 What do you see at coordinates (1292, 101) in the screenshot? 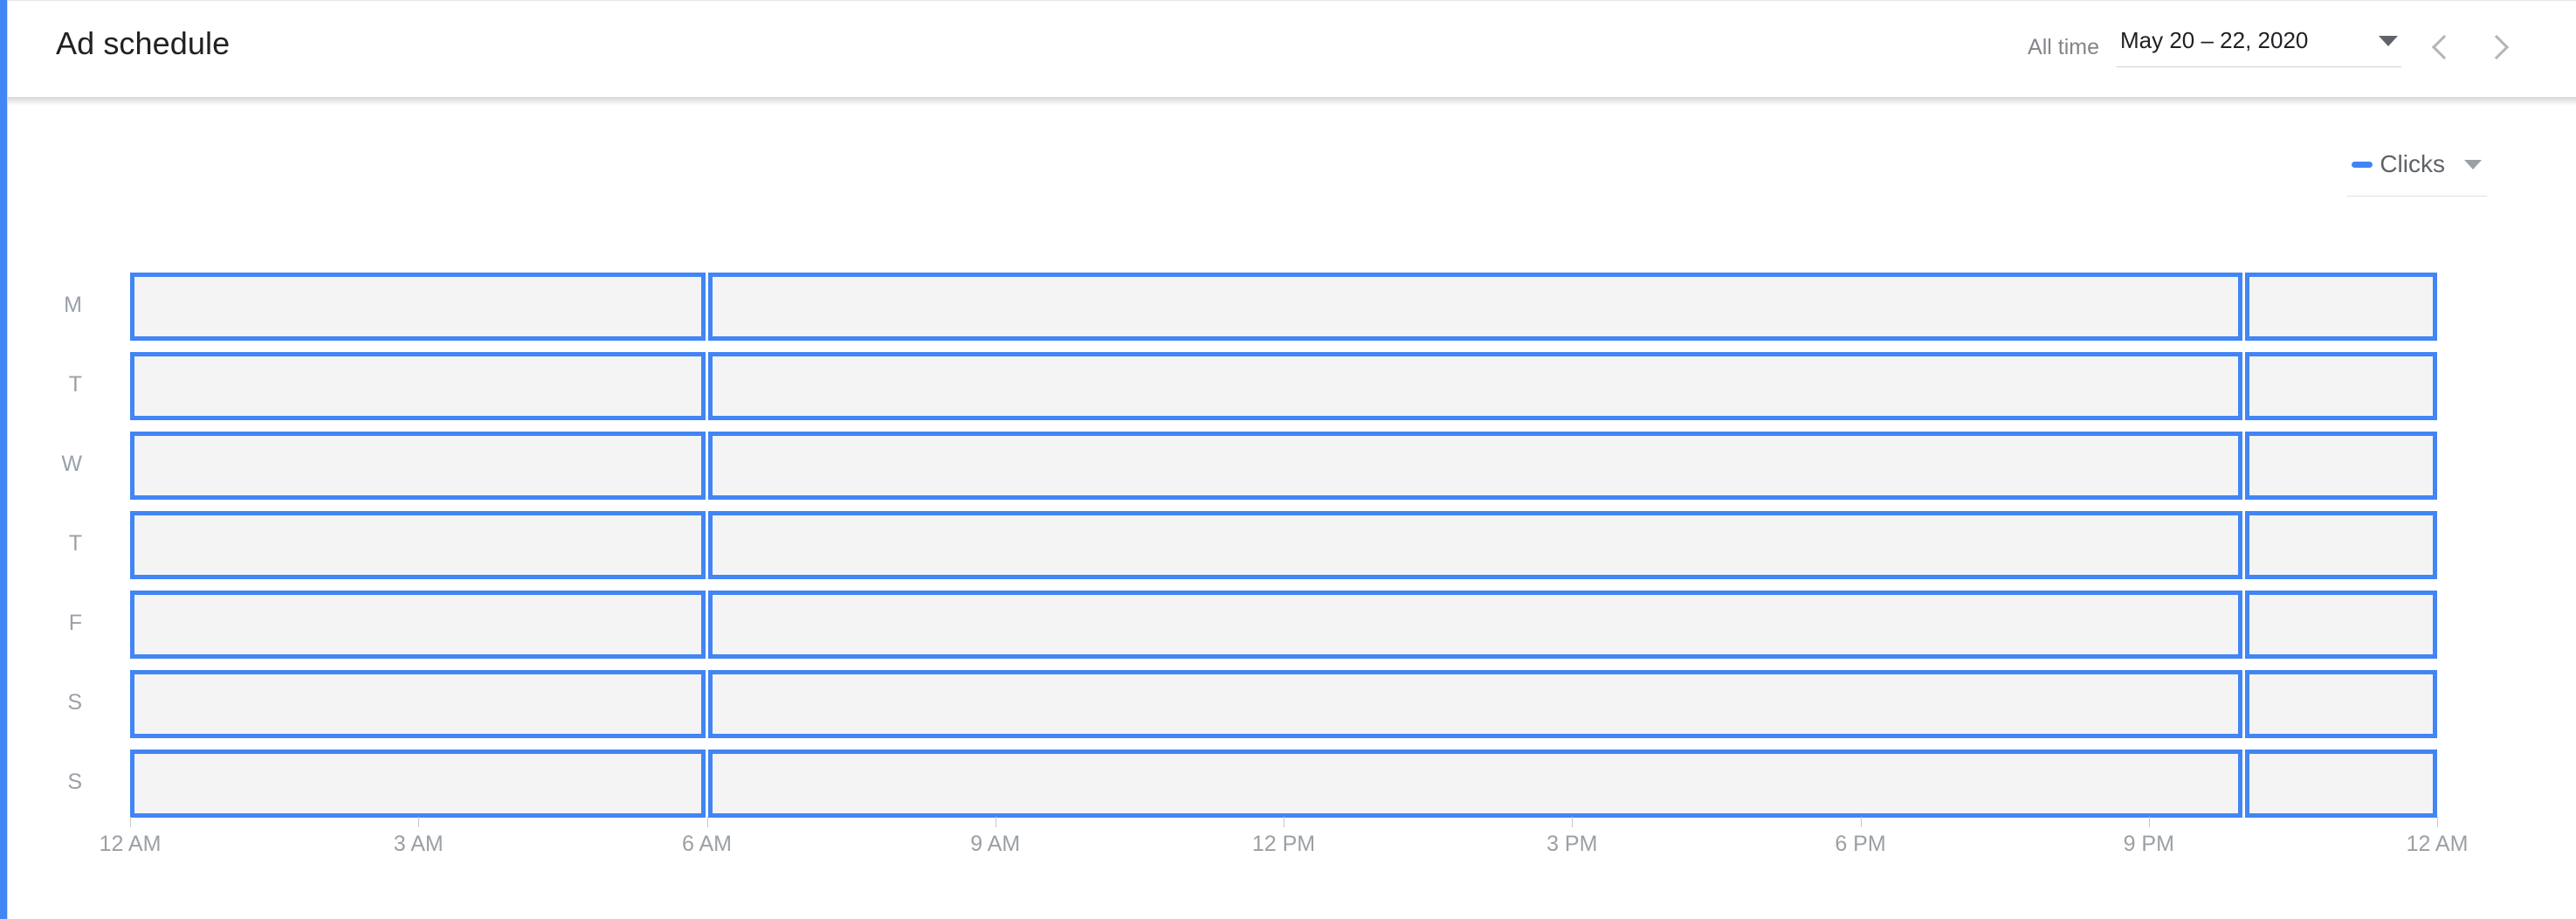
I see `header-shadow` at bounding box center [1292, 101].